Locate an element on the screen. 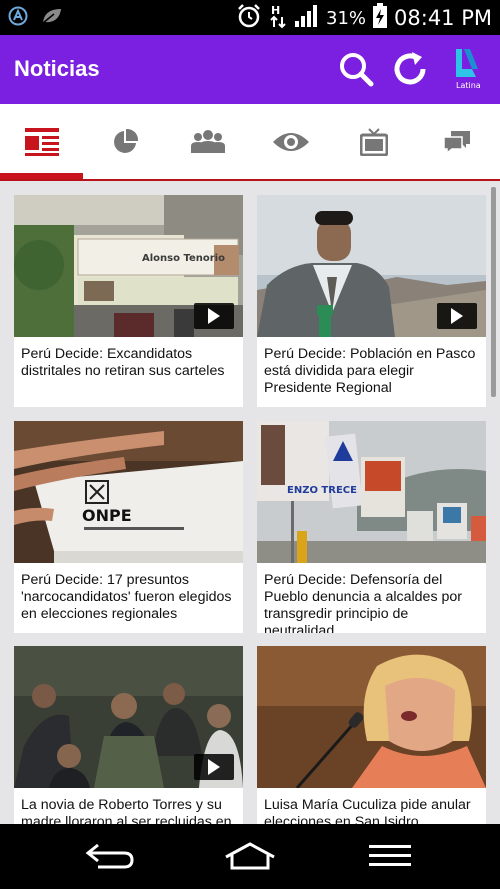  chat-icon is located at coordinates (456, 142).